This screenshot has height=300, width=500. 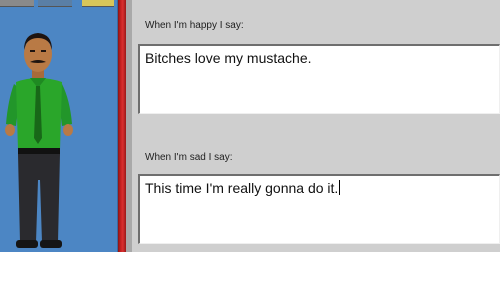 What do you see at coordinates (43, 51) in the screenshot?
I see `right-eye` at bounding box center [43, 51].